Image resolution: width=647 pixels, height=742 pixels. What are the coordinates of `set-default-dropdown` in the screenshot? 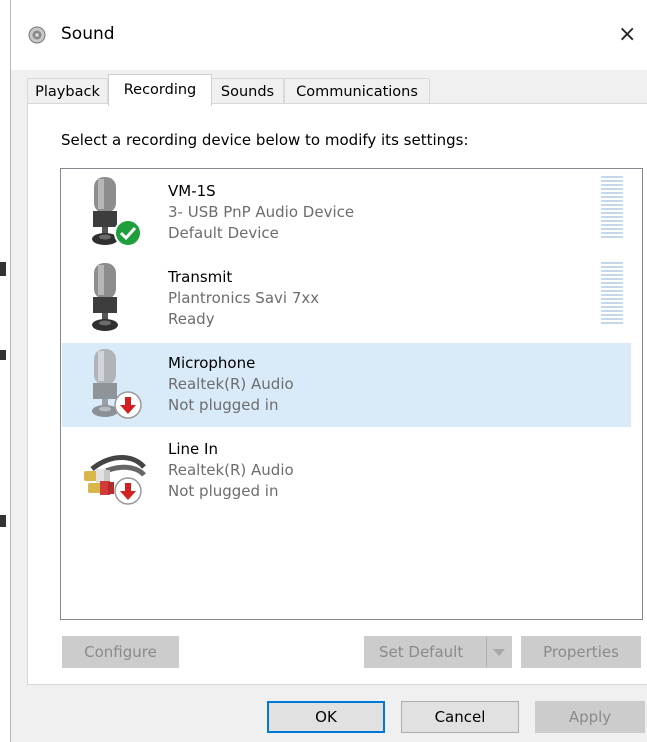 It's located at (498, 652).